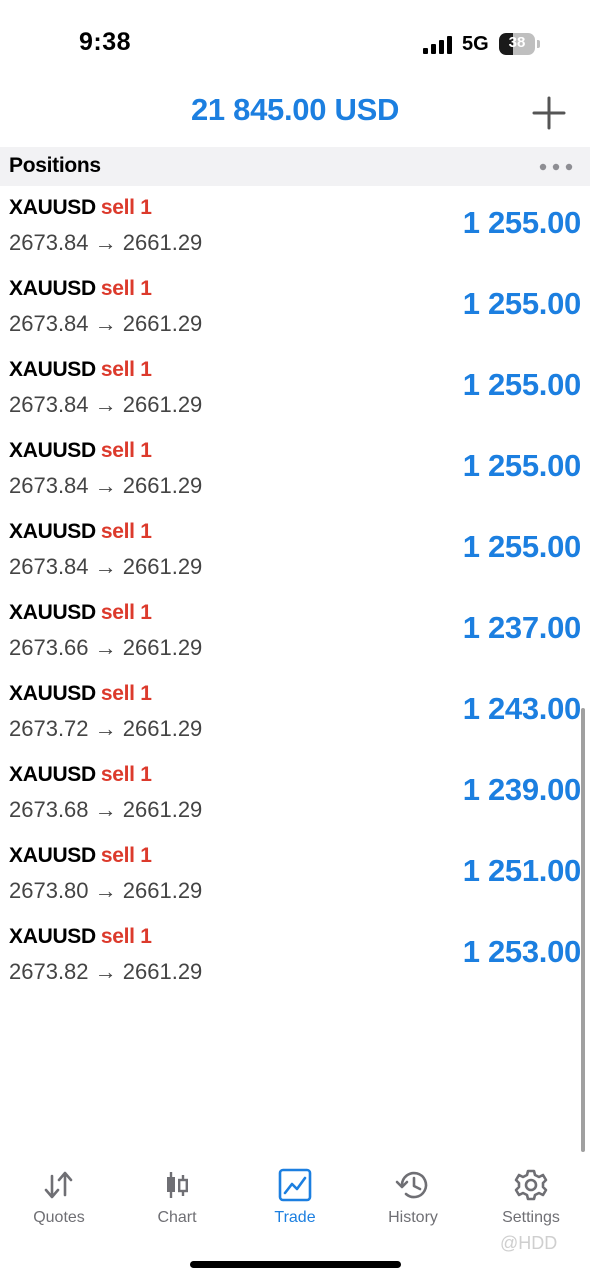  Describe the element at coordinates (177, 1200) in the screenshot. I see `tab-chart: Chart` at that location.